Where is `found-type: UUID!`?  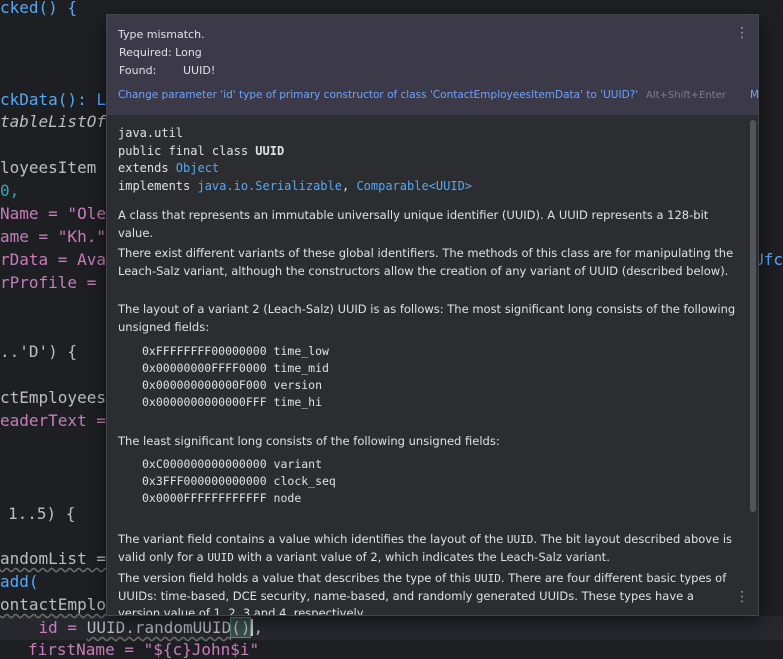 found-type: UUID! is located at coordinates (199, 70).